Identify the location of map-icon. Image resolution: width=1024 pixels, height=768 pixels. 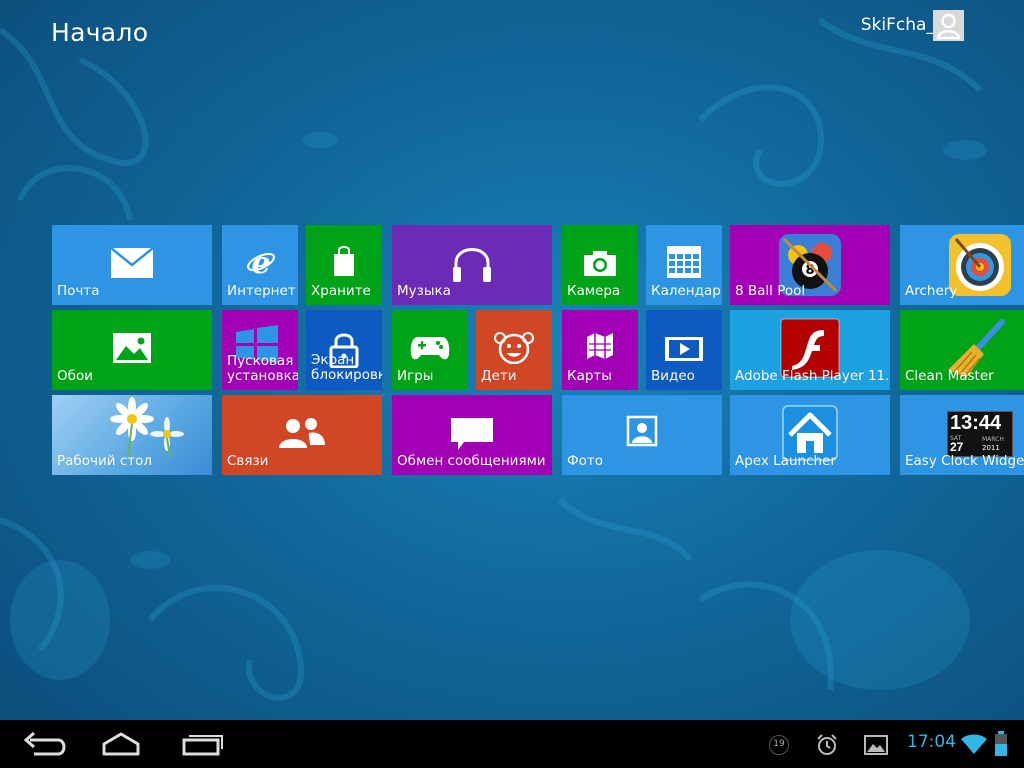
(600, 346).